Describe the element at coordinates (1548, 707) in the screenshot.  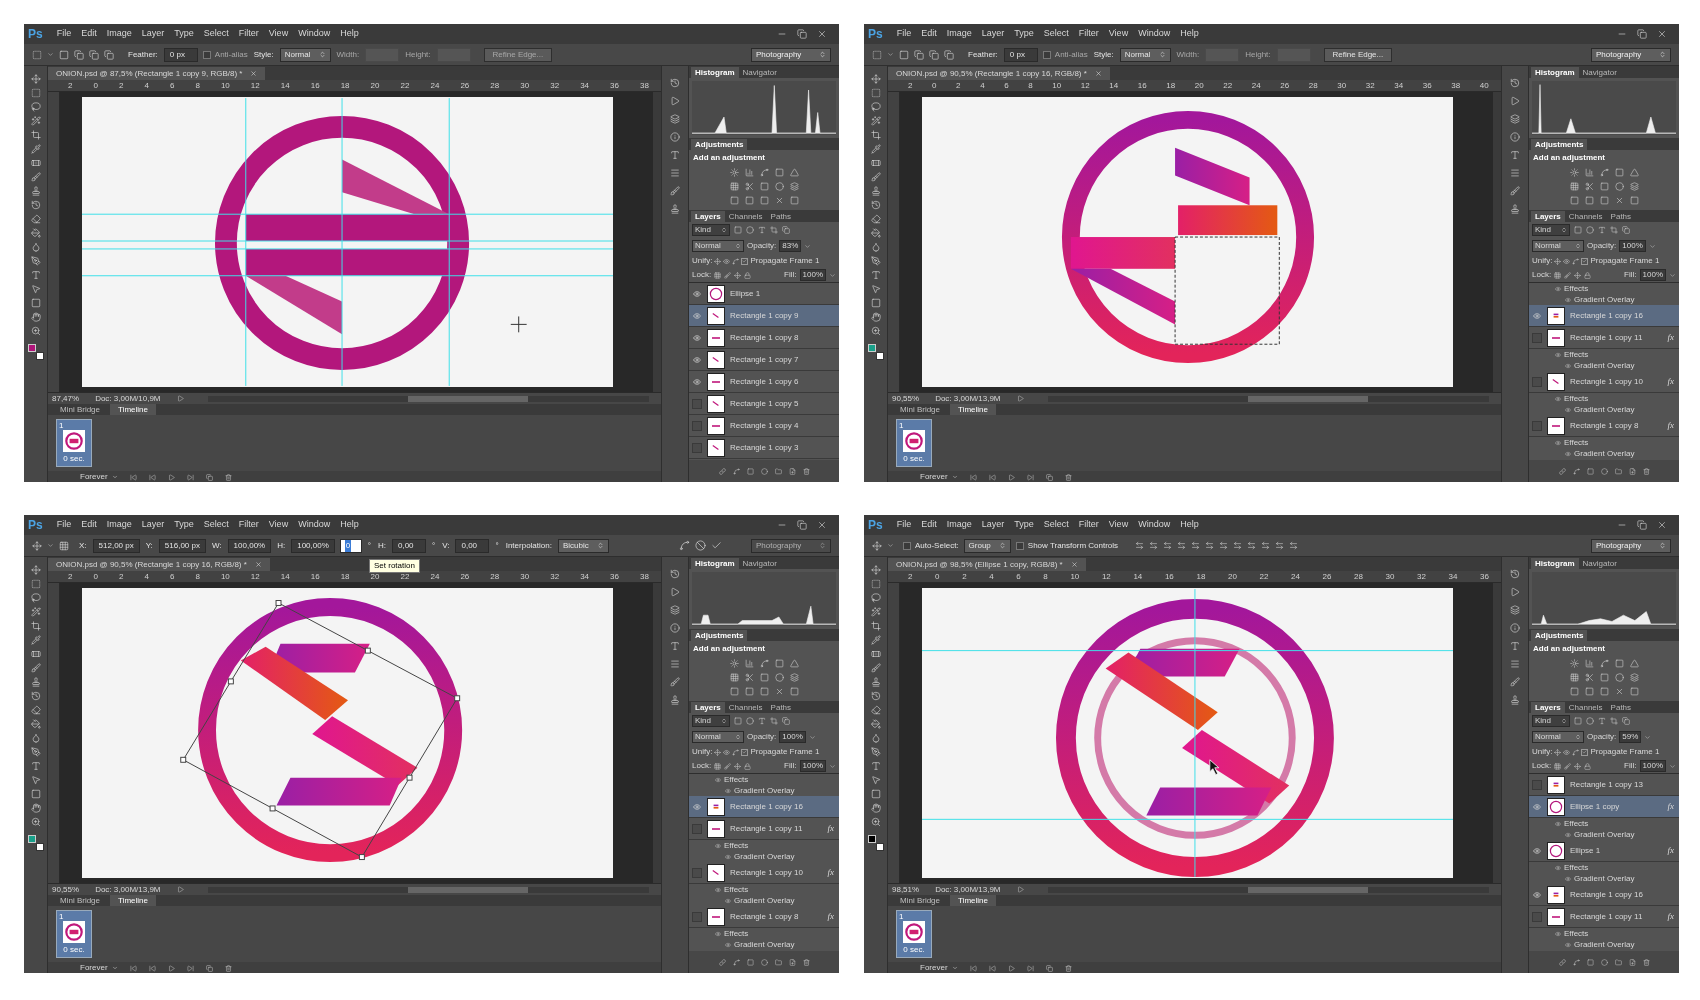
I see `panel-tab: Layers` at that location.